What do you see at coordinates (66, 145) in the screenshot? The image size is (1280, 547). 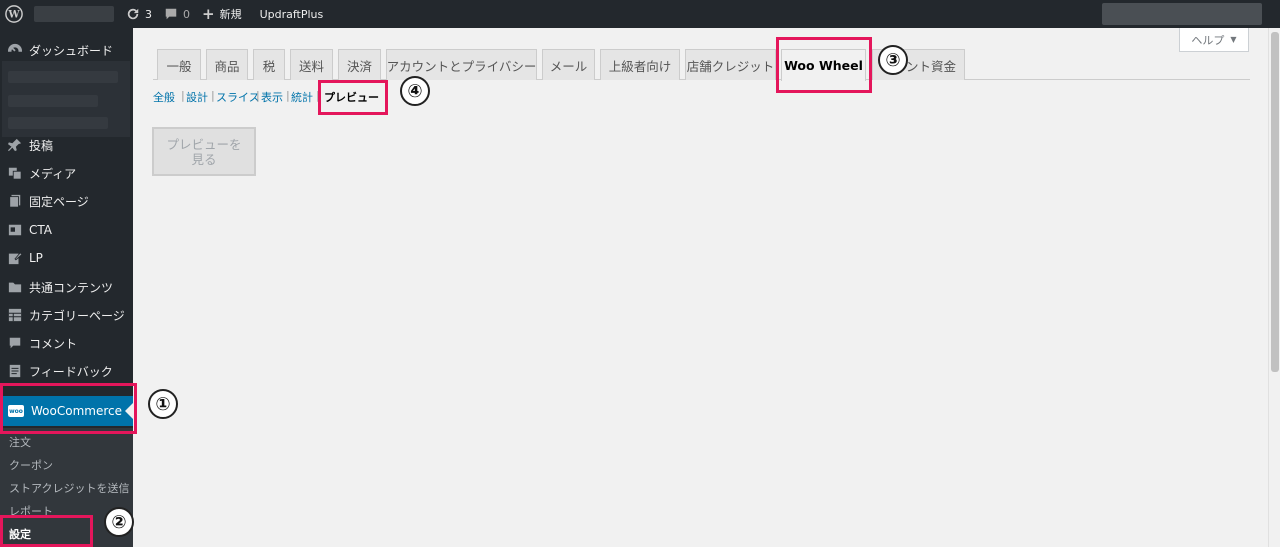 I see `sidebar-item-posts: 投稿` at bounding box center [66, 145].